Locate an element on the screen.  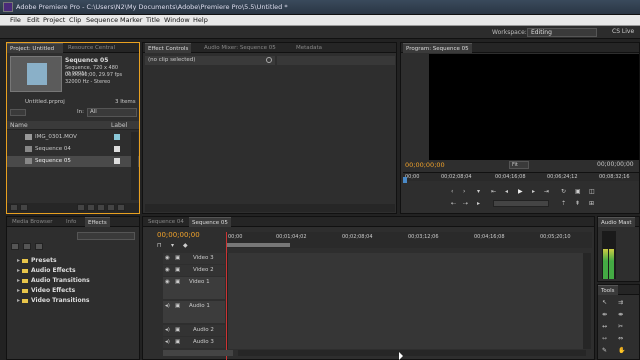
slip-tool-icon: ⇿ is located at coordinates (604, 338).